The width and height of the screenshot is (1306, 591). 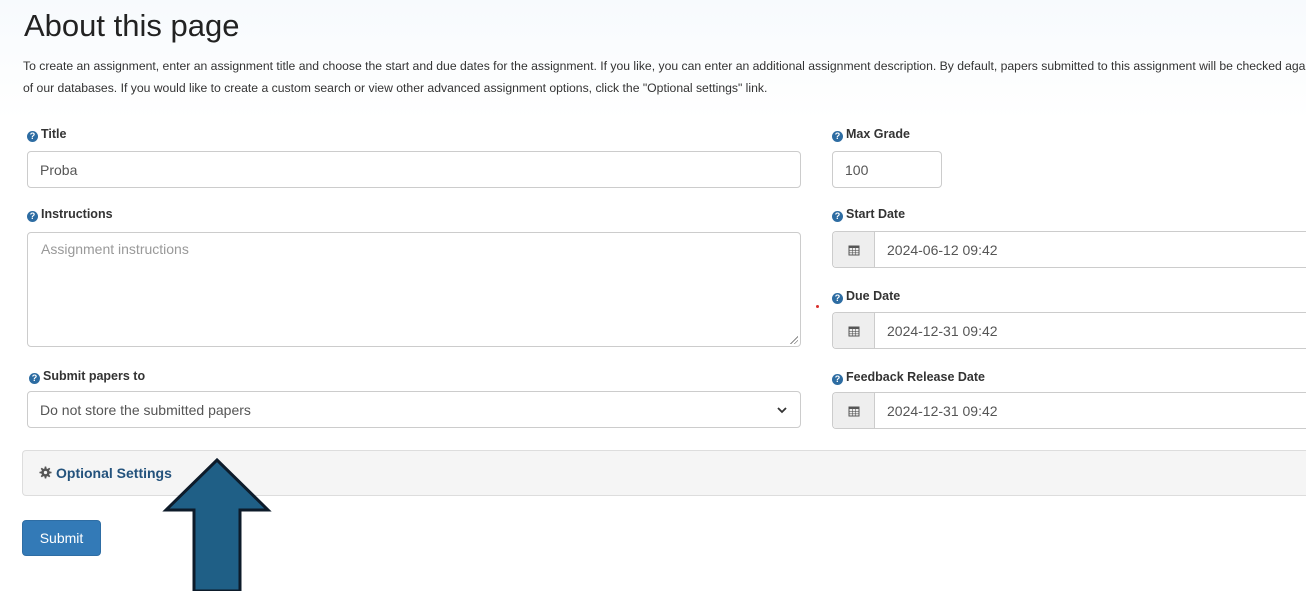 What do you see at coordinates (77, 214) in the screenshot?
I see `instructions-label-text: Instructions` at bounding box center [77, 214].